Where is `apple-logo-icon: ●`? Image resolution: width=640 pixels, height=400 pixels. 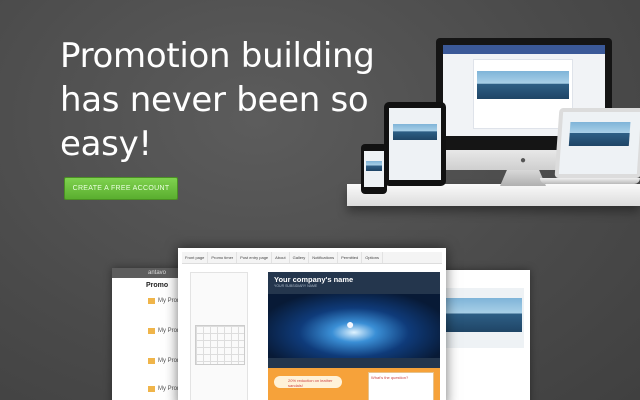 apple-logo-icon: ● is located at coordinates (350, 324).